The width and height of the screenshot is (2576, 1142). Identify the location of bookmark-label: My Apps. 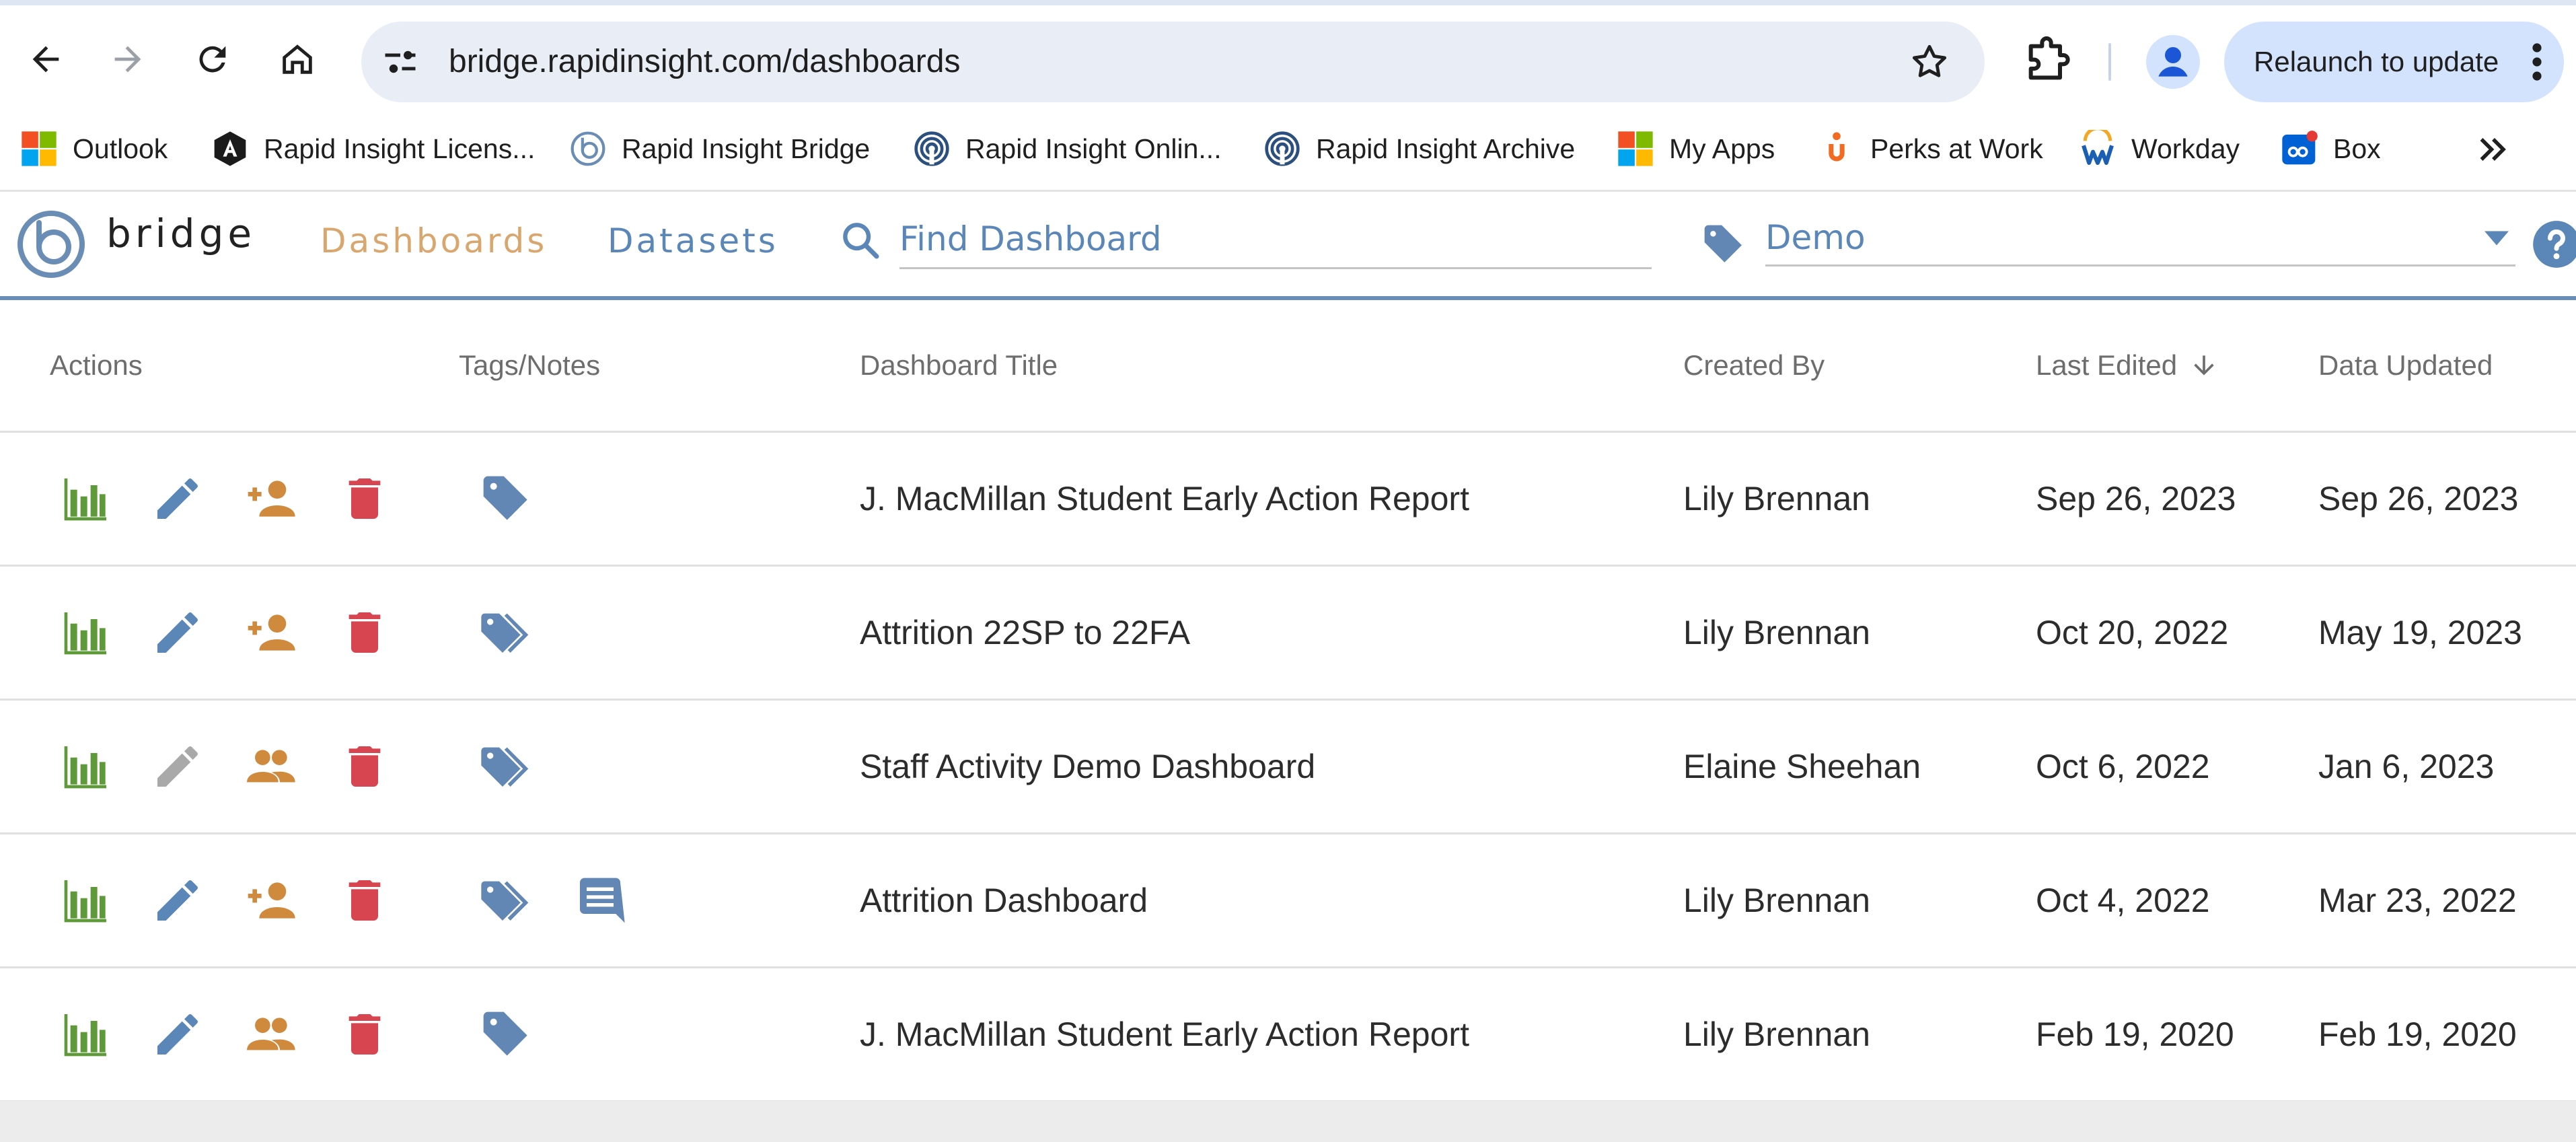
(1722, 148).